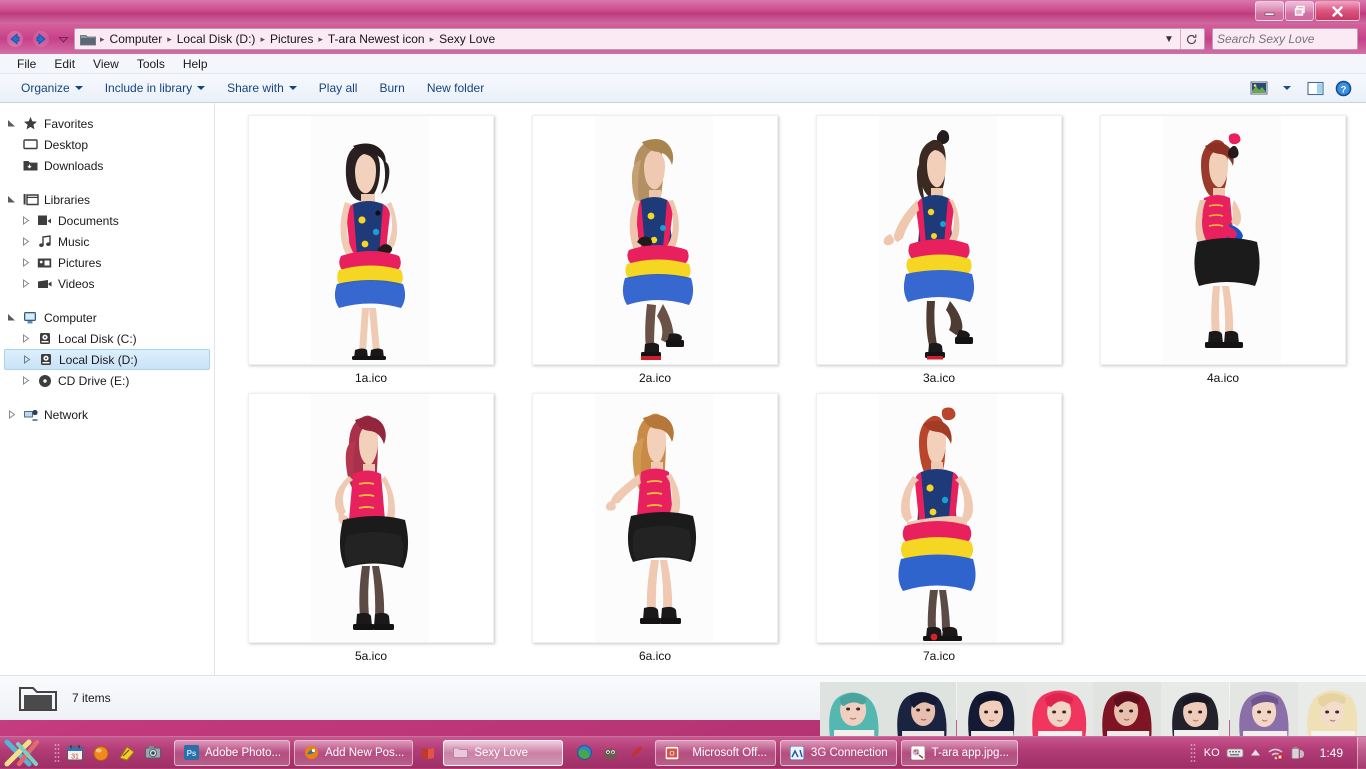 The height and width of the screenshot is (769, 1366). Describe the element at coordinates (75, 753) in the screenshot. I see `calendar-icon: 31` at that location.